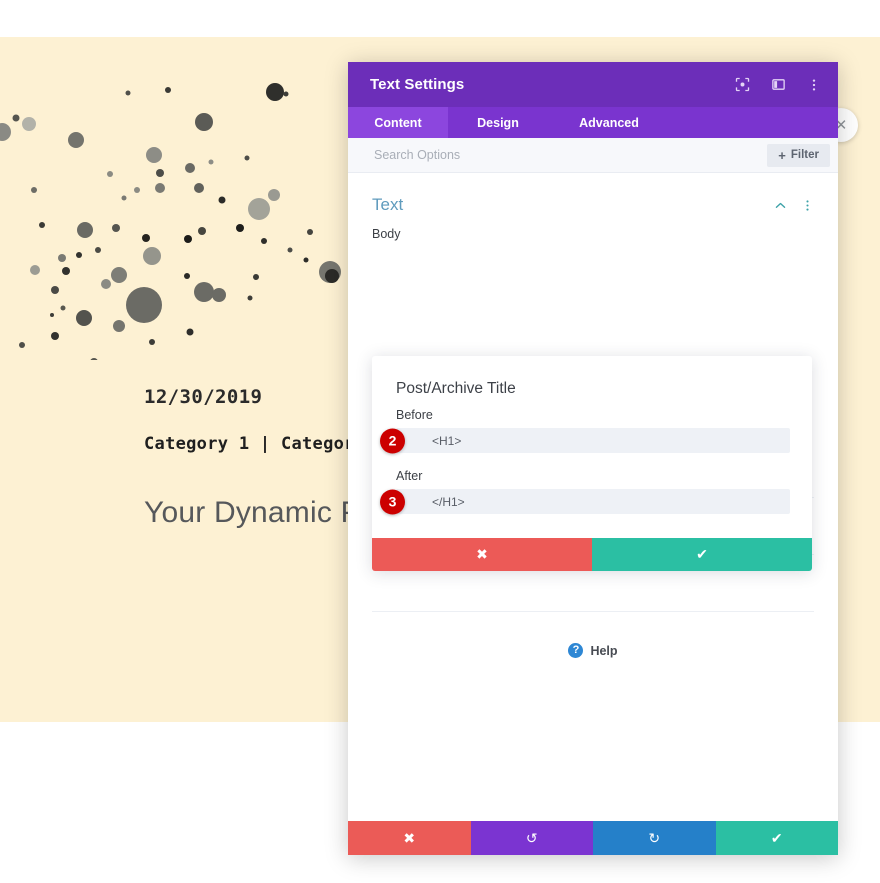 The width and height of the screenshot is (880, 883). I want to click on before-field-label: Before, so click(414, 415).